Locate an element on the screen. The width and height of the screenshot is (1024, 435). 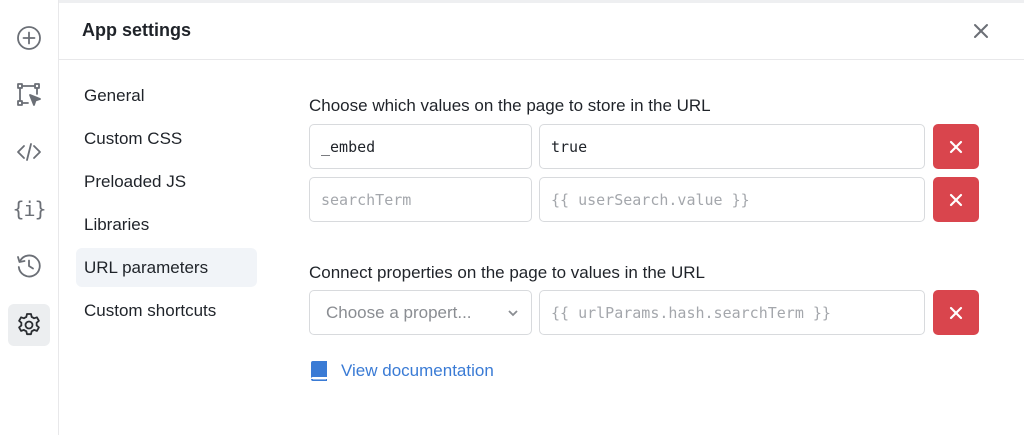
nav-item-libraries: Libraries is located at coordinates (166, 224).